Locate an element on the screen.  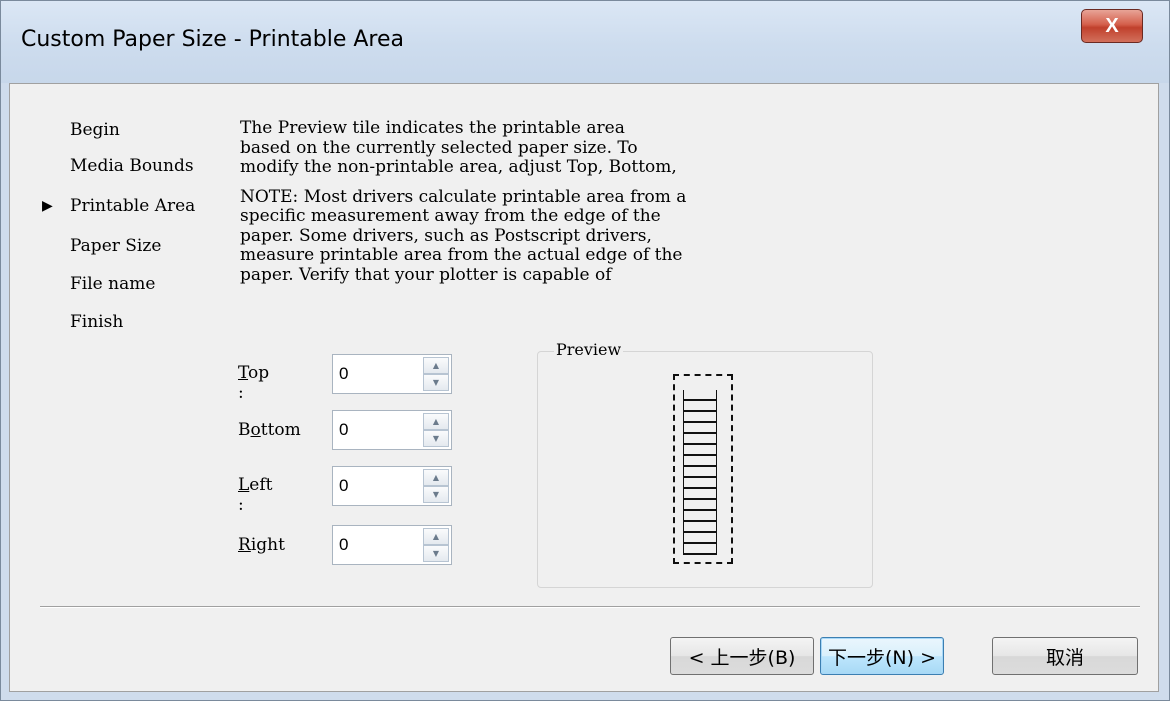
back-button: < 上一步(B) is located at coordinates (742, 656).